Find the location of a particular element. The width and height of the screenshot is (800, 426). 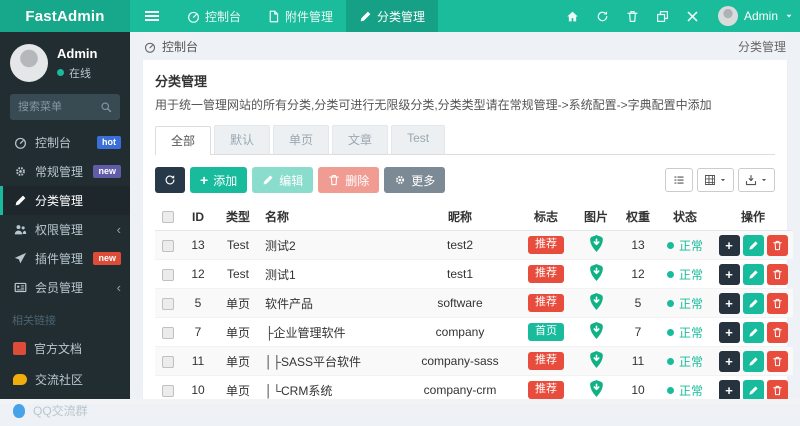

more-button: 更多 is located at coordinates (414, 180).